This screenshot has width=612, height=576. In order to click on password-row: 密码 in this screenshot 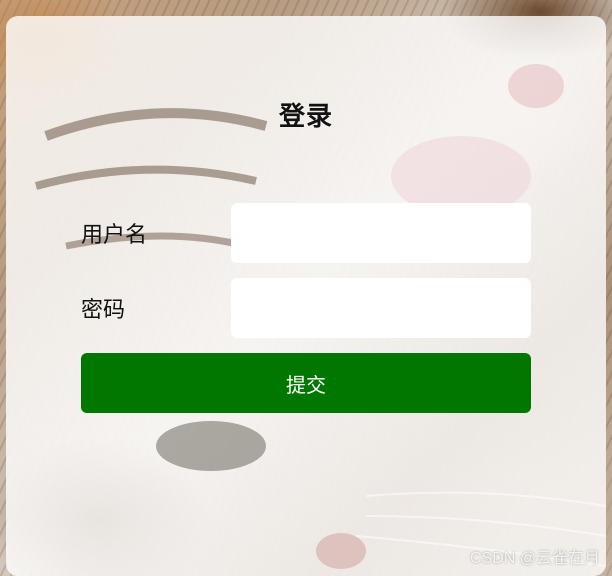, I will do `click(306, 308)`.